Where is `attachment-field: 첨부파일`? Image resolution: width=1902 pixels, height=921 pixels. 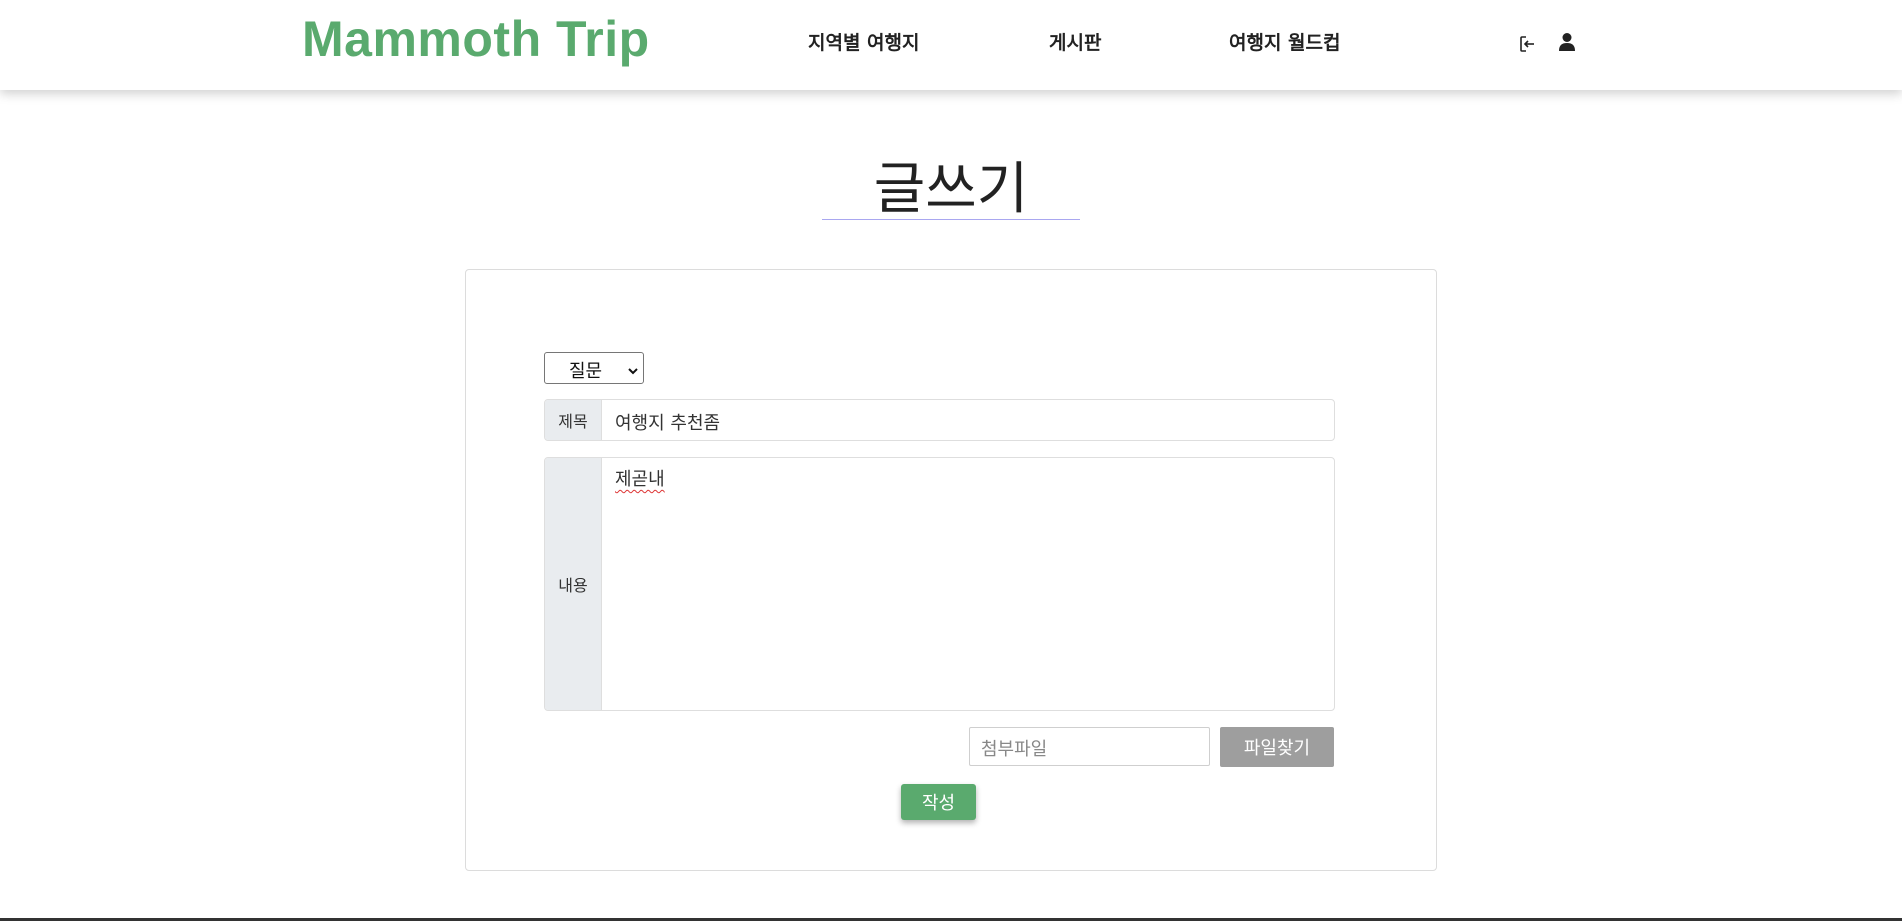
attachment-field: 첨부파일 is located at coordinates (1089, 746).